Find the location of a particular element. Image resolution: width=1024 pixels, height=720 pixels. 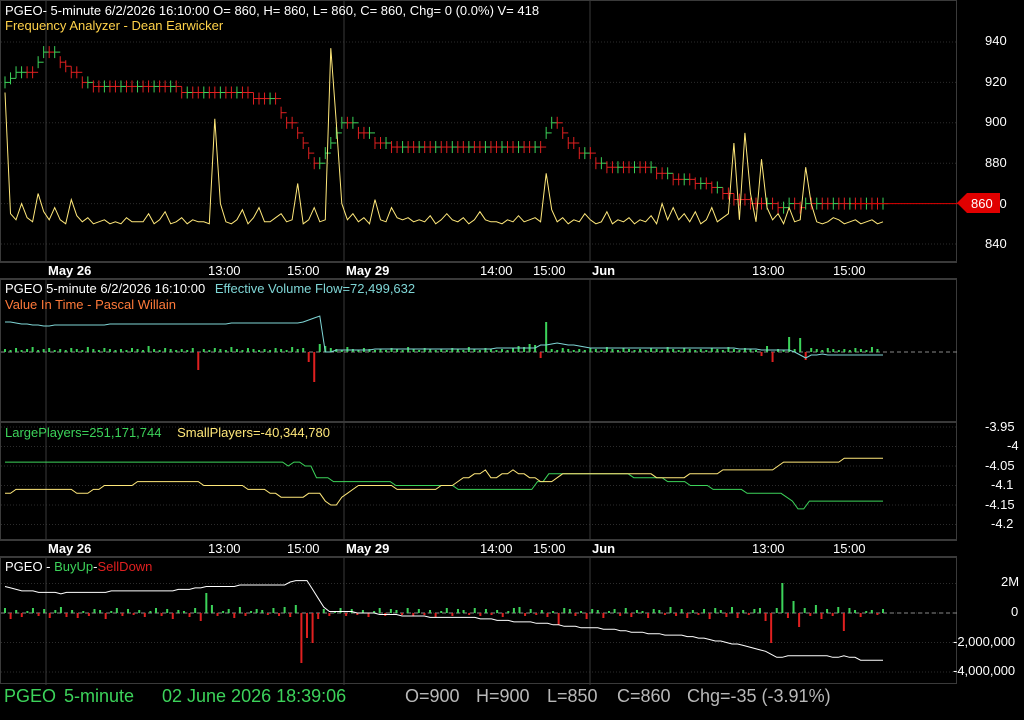

date-label: 15:00 is located at coordinates (549, 270).